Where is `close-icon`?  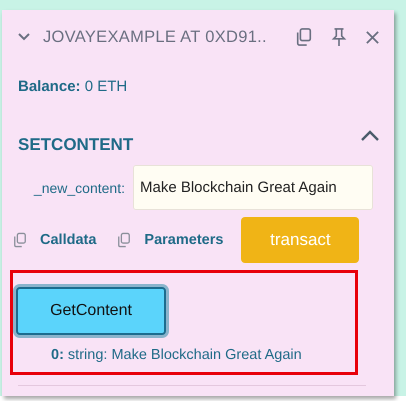 close-icon is located at coordinates (372, 37).